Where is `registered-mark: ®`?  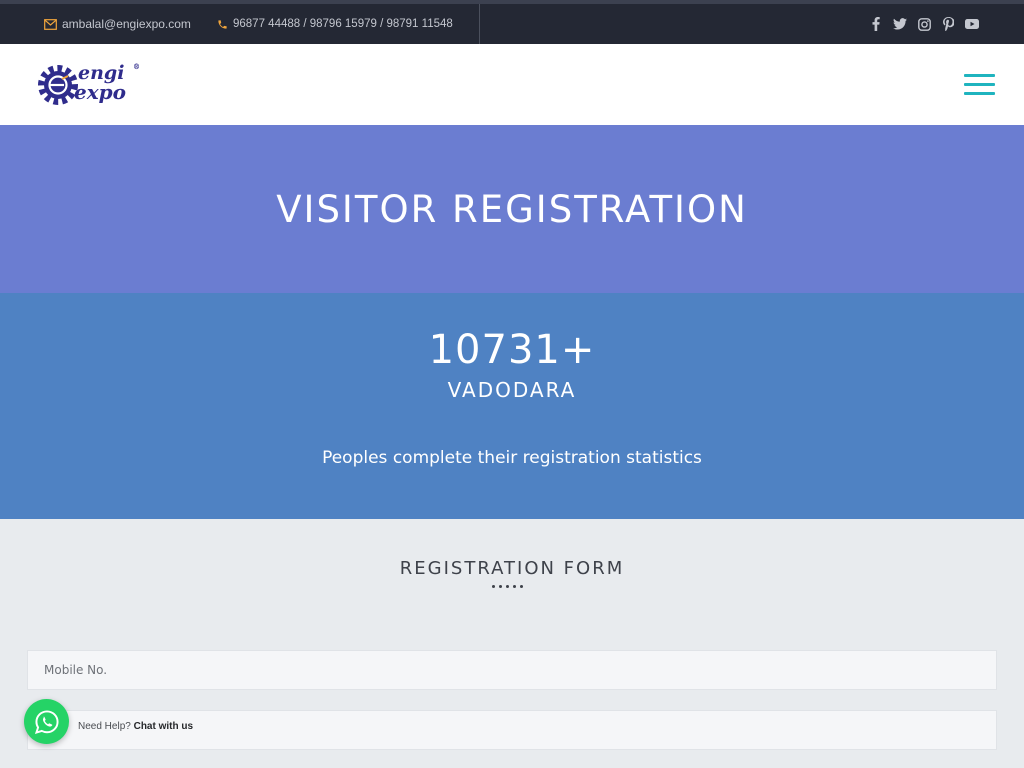
registered-mark: ® is located at coordinates (136, 66).